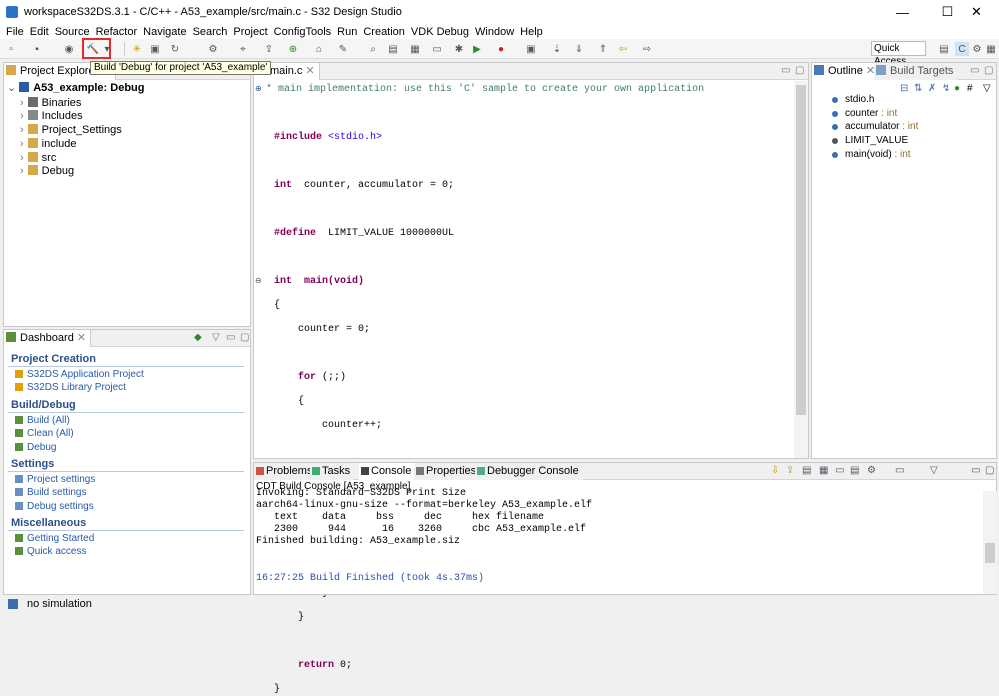 This screenshot has height=696, width=999. What do you see at coordinates (37, 49) in the screenshot?
I see `save-icon: ▪` at bounding box center [37, 49].